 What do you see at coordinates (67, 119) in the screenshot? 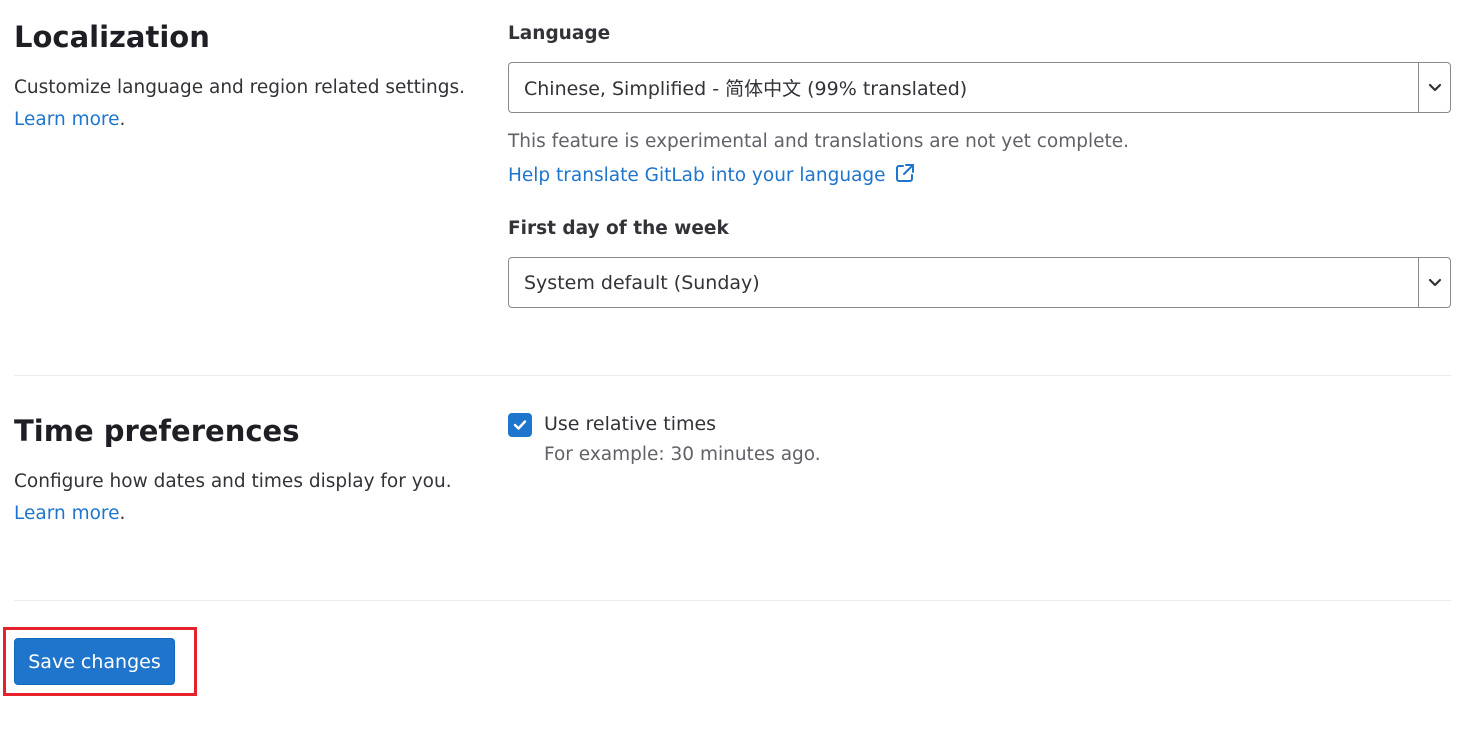
I see `localization-learn-more-link: Learn more` at bounding box center [67, 119].